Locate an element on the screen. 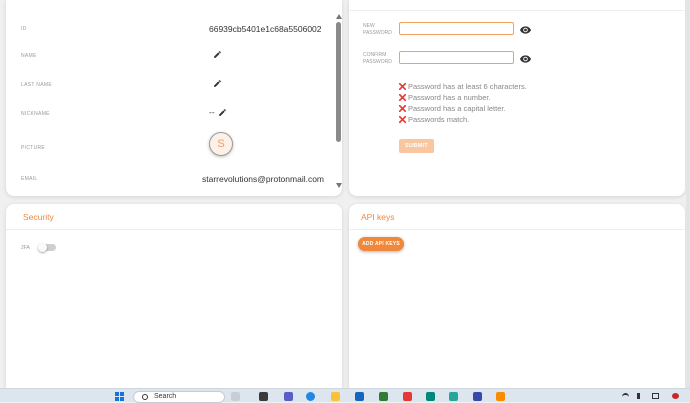 The height and width of the screenshot is (403, 690). new-password-label: NEW PASSWORD is located at coordinates (377, 29).